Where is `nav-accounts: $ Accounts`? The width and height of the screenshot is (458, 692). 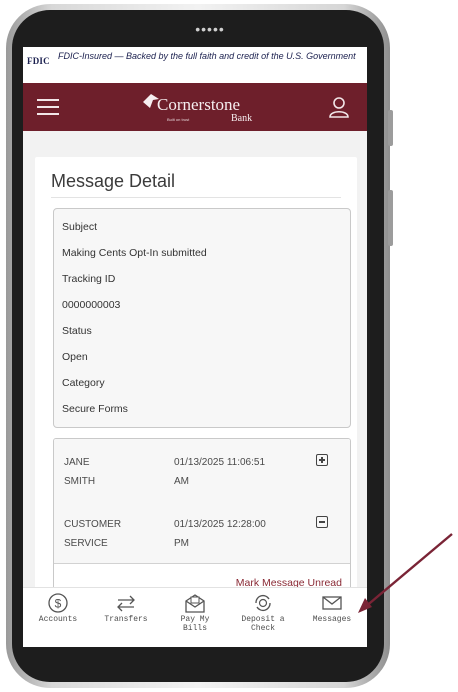 nav-accounts: $ Accounts is located at coordinates (58, 613).